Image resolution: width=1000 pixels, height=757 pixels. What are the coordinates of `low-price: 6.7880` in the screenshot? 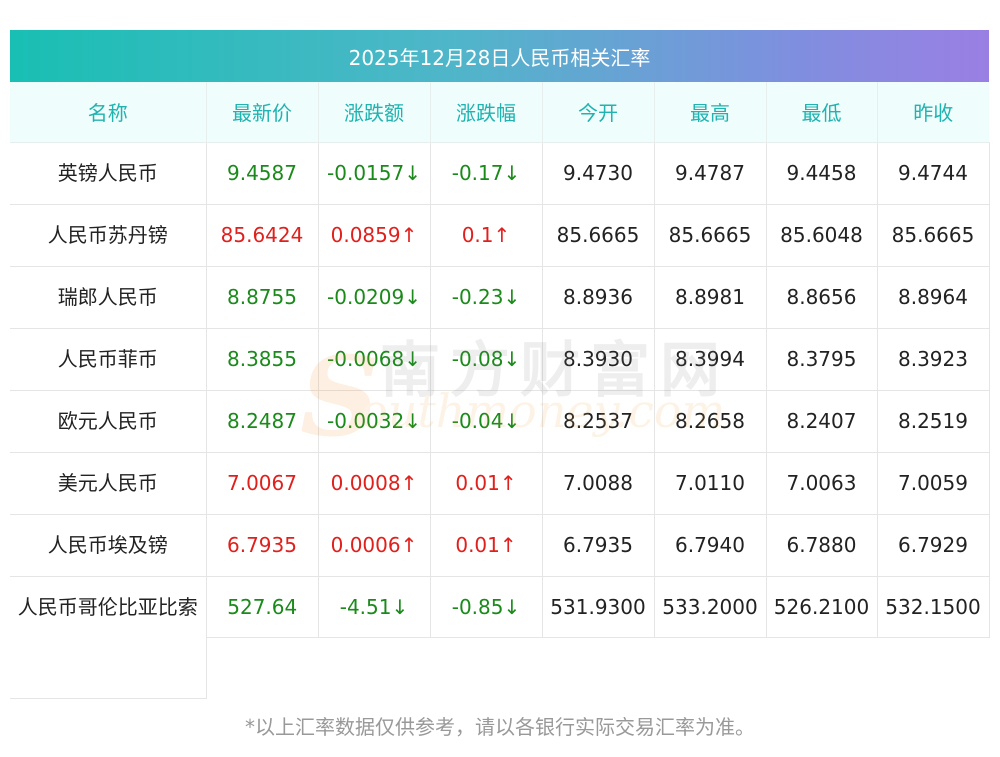 It's located at (822, 545).